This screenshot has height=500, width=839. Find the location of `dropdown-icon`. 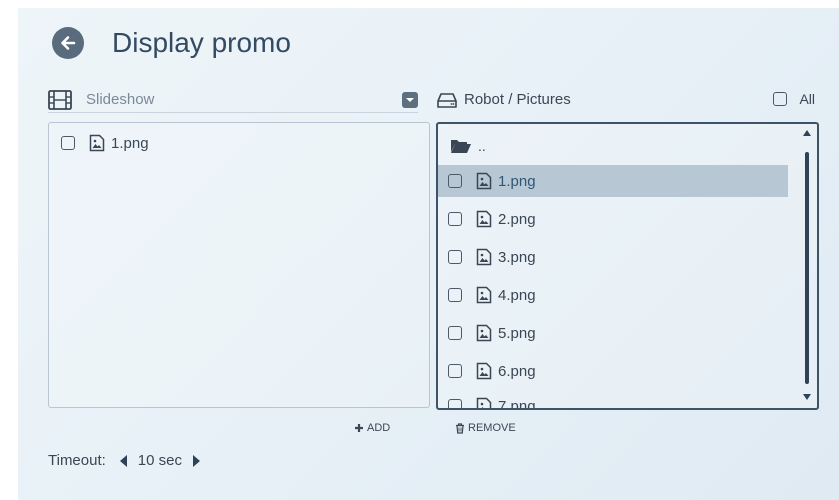

dropdown-icon is located at coordinates (410, 100).